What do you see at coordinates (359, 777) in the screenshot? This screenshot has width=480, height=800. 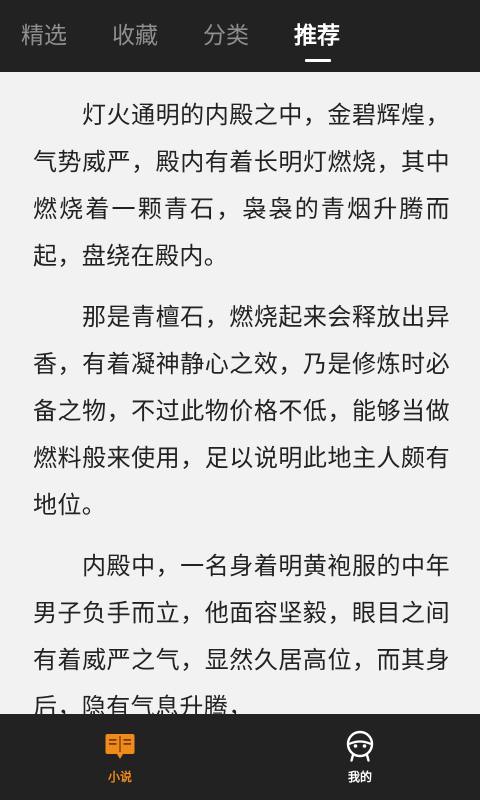 I see `nav-profile-label: 我的` at bounding box center [359, 777].